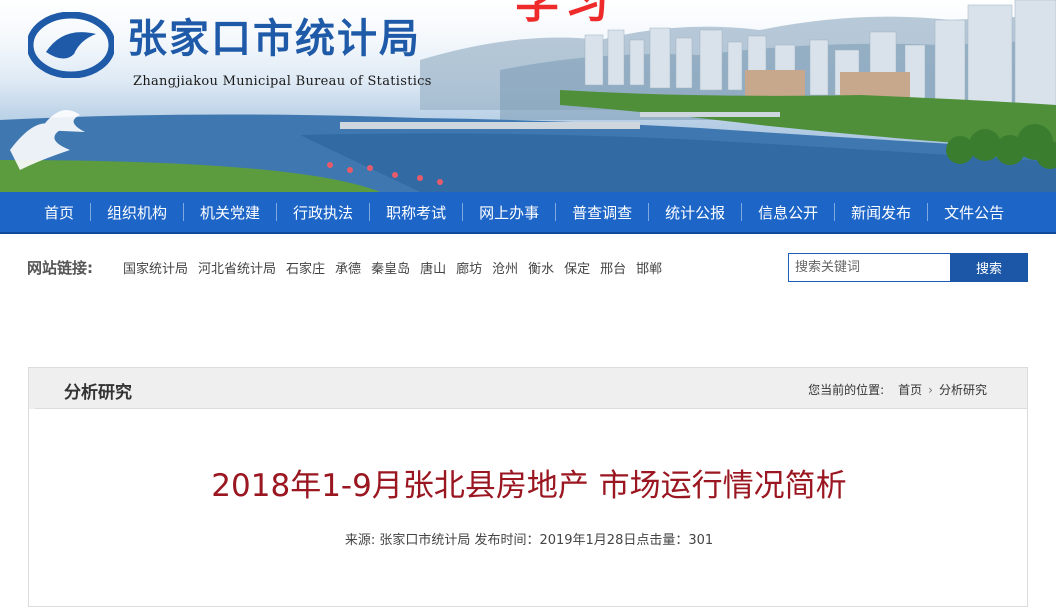 This screenshot has width=1056, height=607. I want to click on website-link: 保定, so click(577, 267).